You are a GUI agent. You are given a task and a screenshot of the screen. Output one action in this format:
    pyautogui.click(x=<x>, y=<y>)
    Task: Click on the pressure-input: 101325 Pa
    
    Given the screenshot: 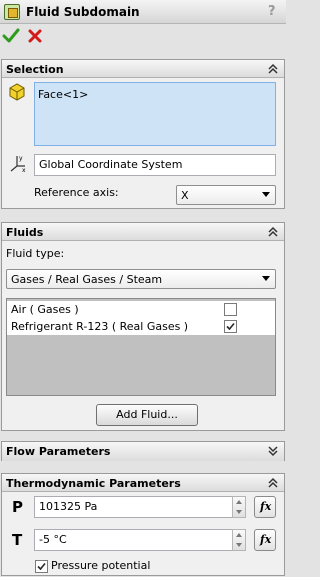 What is the action you would take?
    pyautogui.click(x=140, y=507)
    